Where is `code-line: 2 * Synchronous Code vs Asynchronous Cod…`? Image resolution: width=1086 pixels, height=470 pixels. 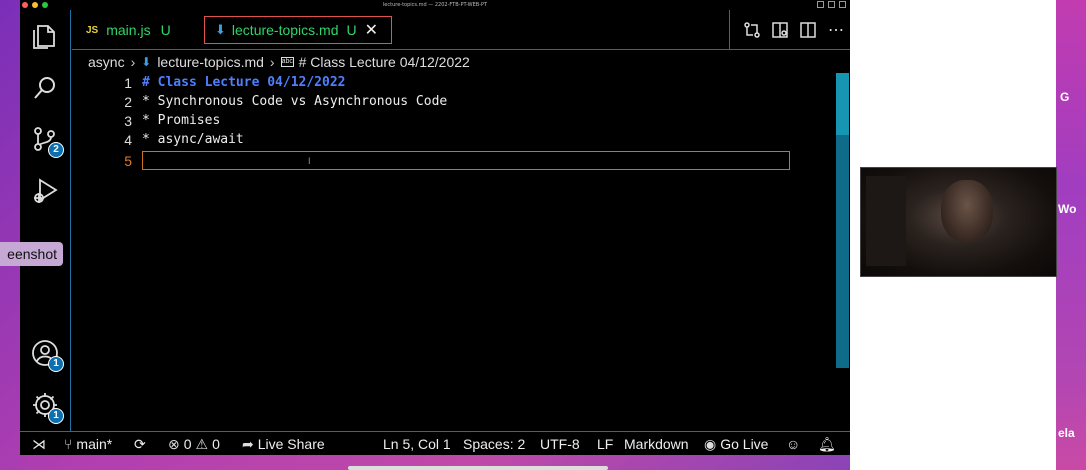
code-line: 2 * Synchronous Code vs Asynchronous Cod… is located at coordinates (442, 101).